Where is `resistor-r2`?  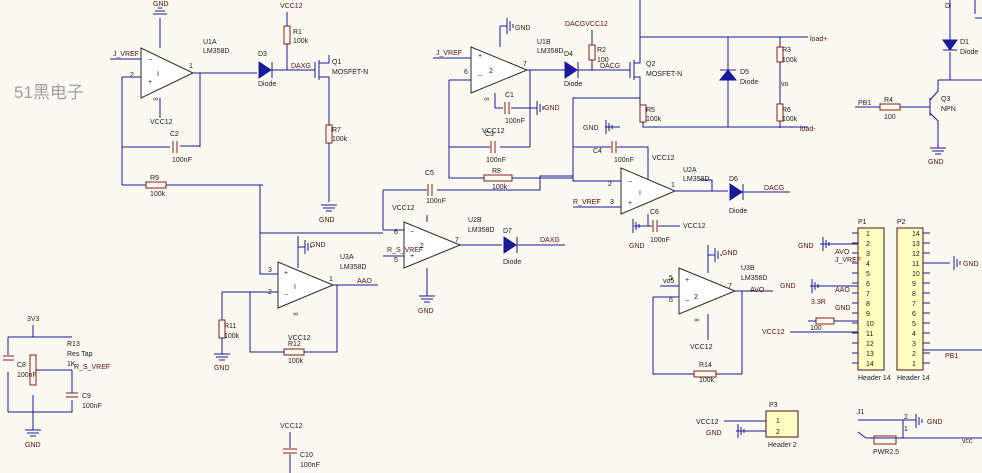
resistor-r2 is located at coordinates (592, 52).